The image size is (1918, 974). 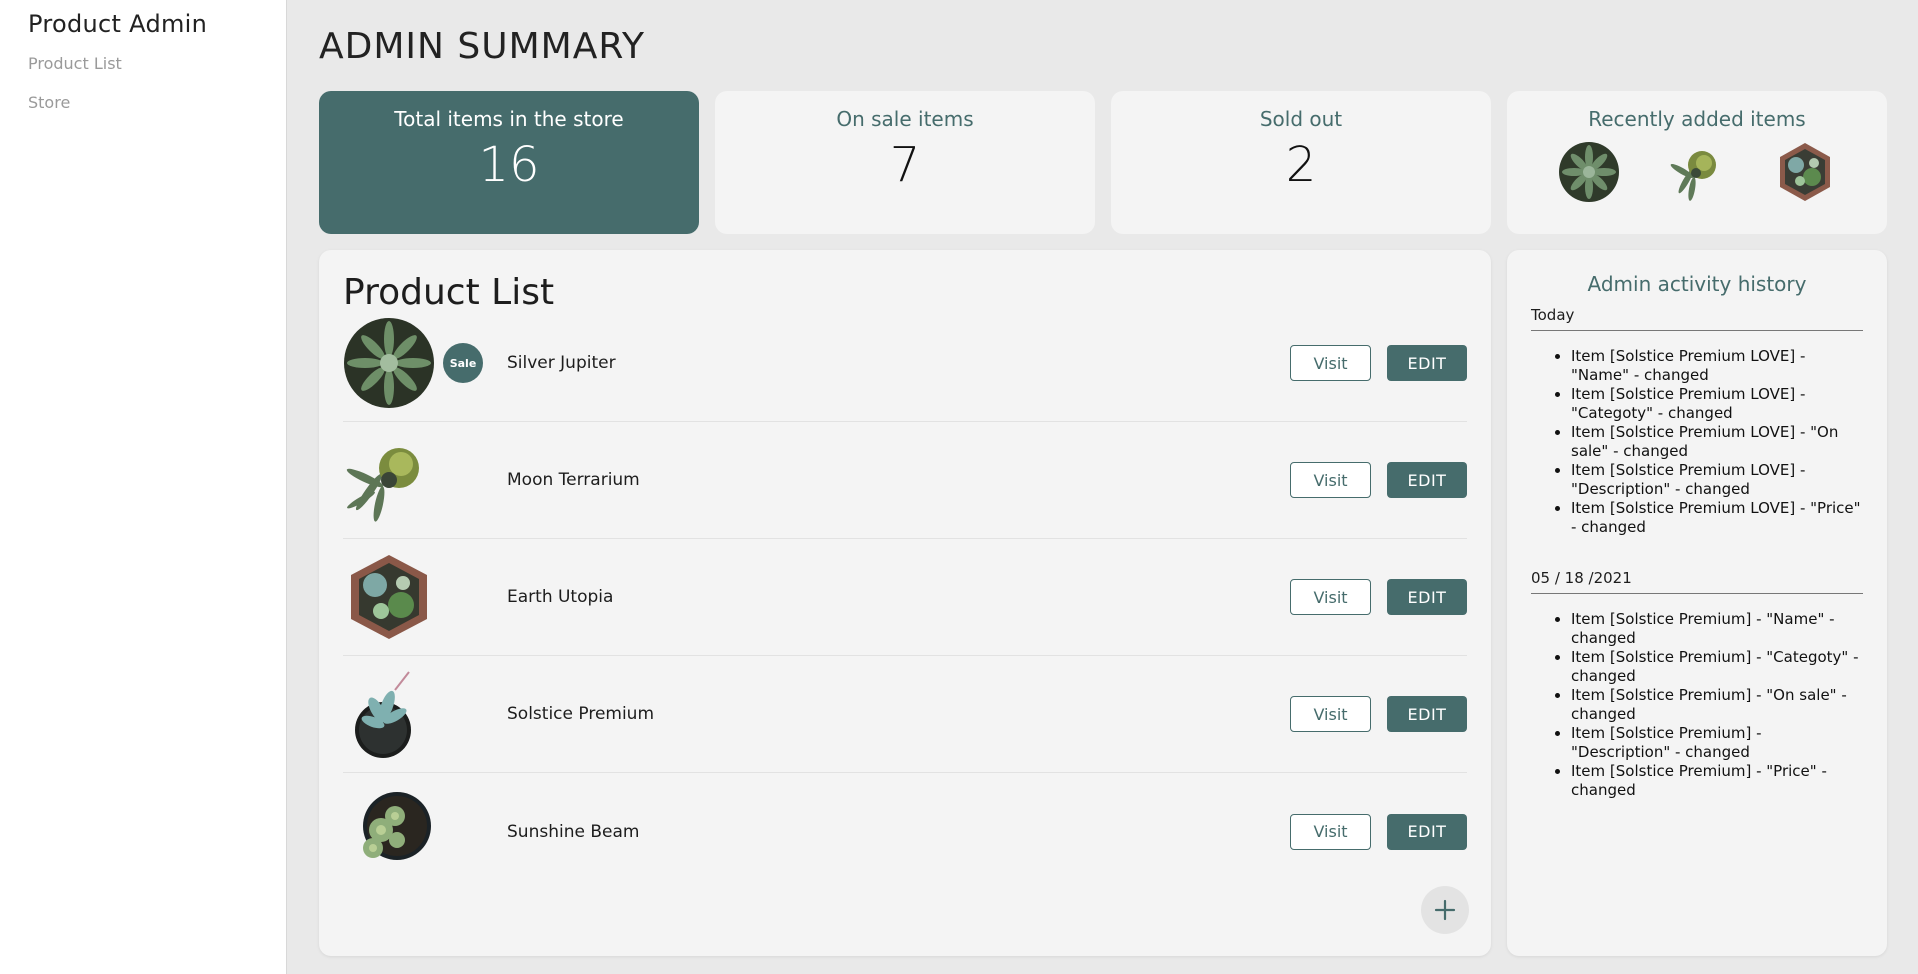 What do you see at coordinates (905, 831) in the screenshot?
I see `product-row: Sunshine Beam Visit EDIT` at bounding box center [905, 831].